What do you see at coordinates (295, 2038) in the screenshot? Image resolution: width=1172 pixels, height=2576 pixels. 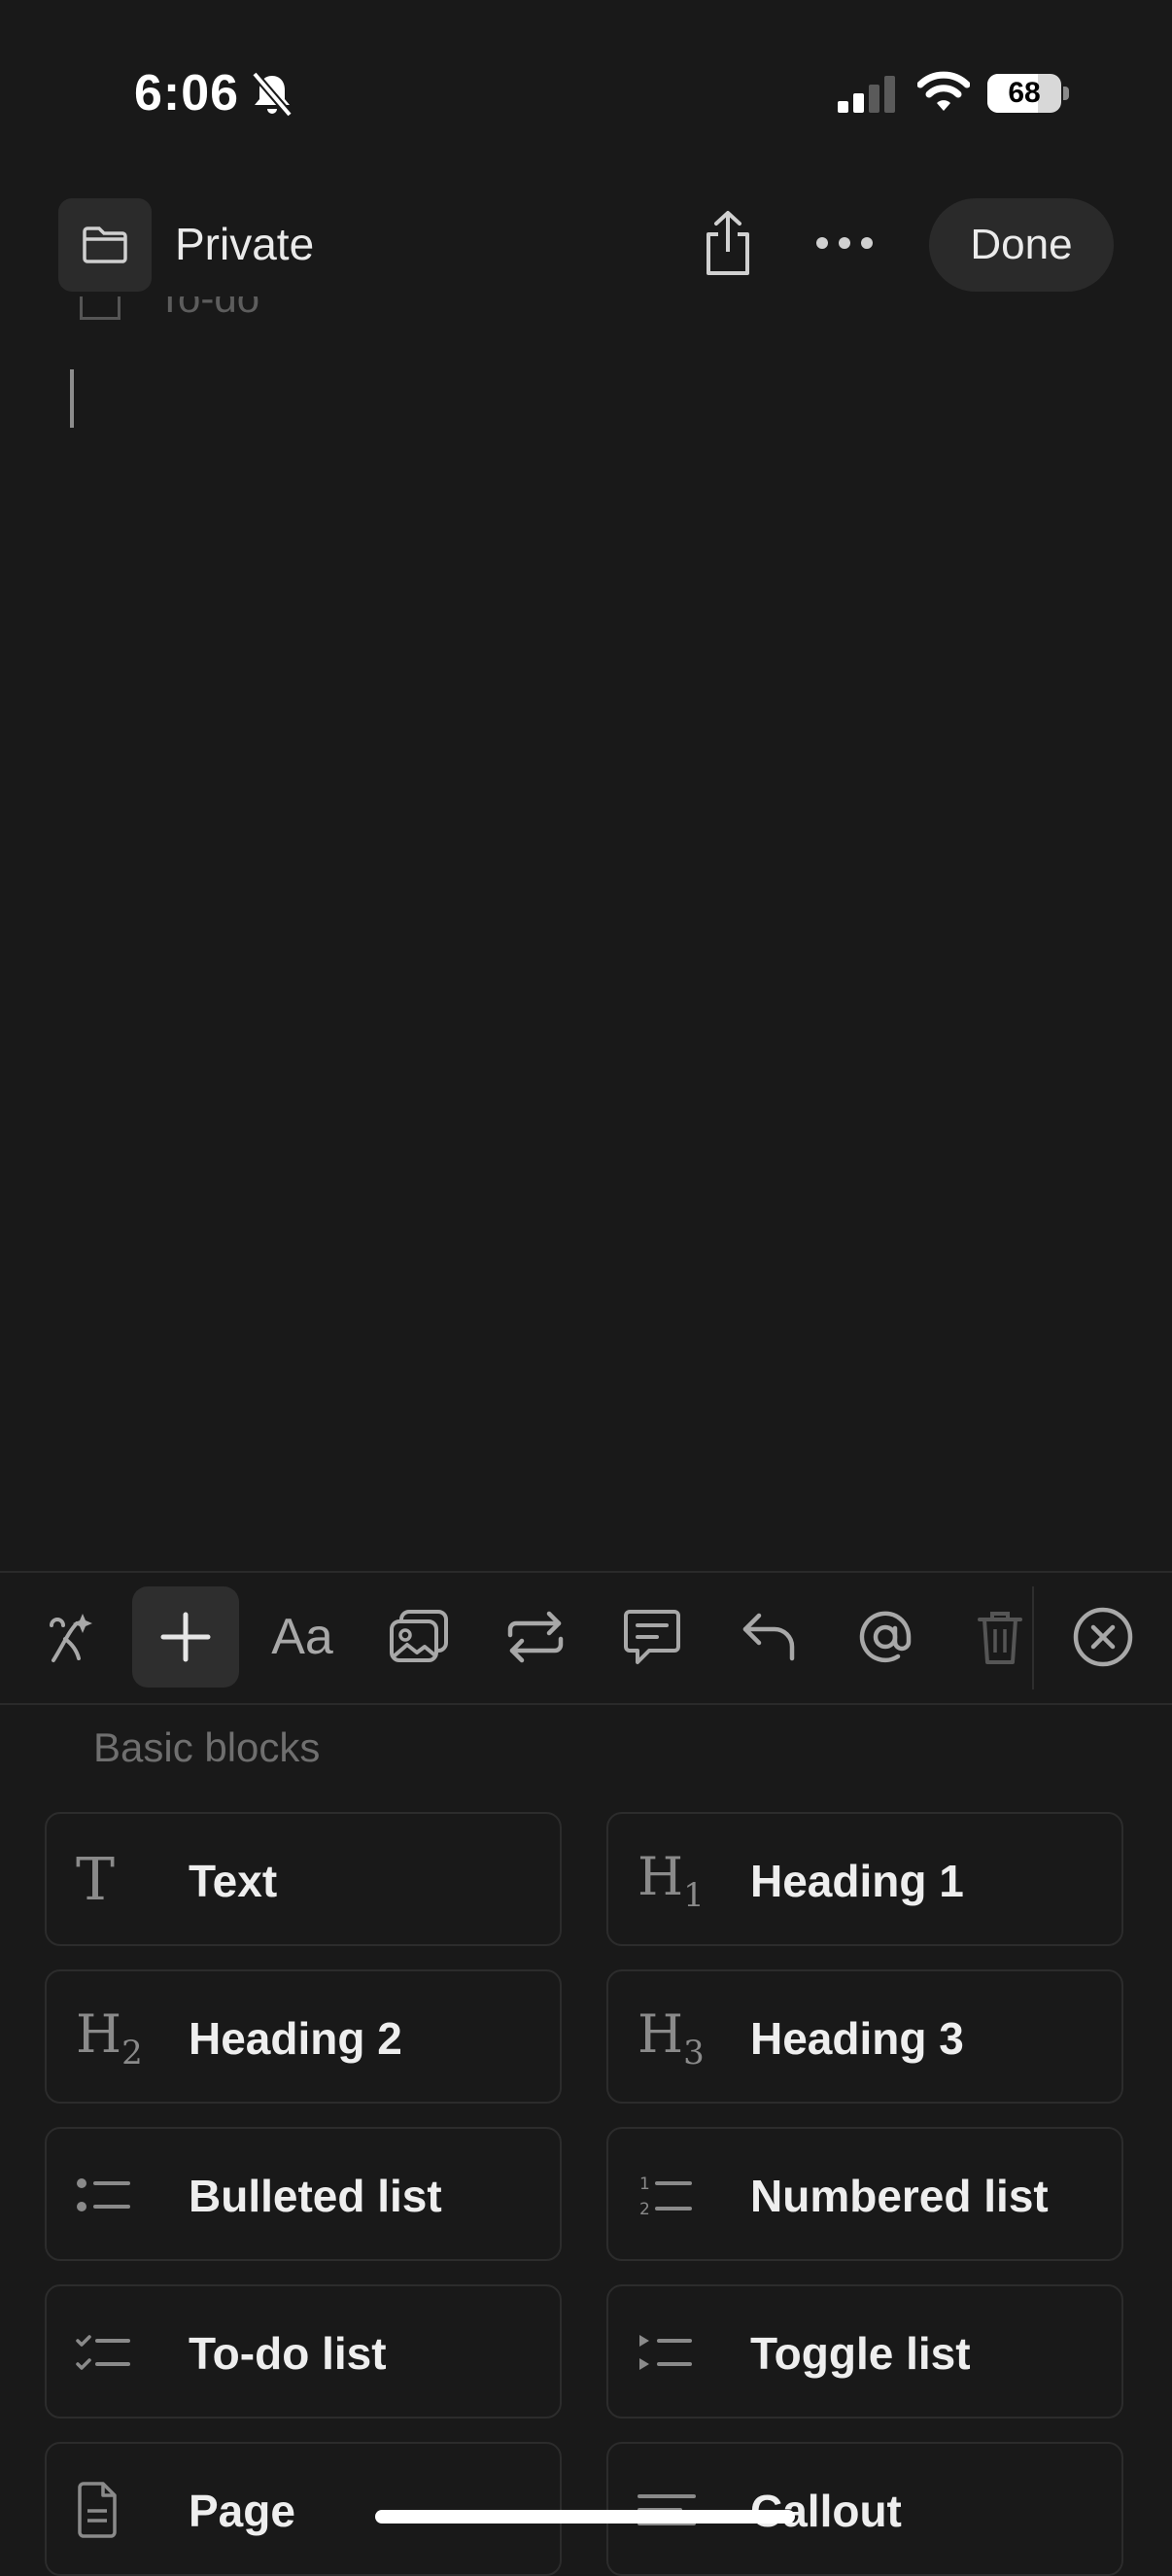 I see `block-option-label: Heading 2` at bounding box center [295, 2038].